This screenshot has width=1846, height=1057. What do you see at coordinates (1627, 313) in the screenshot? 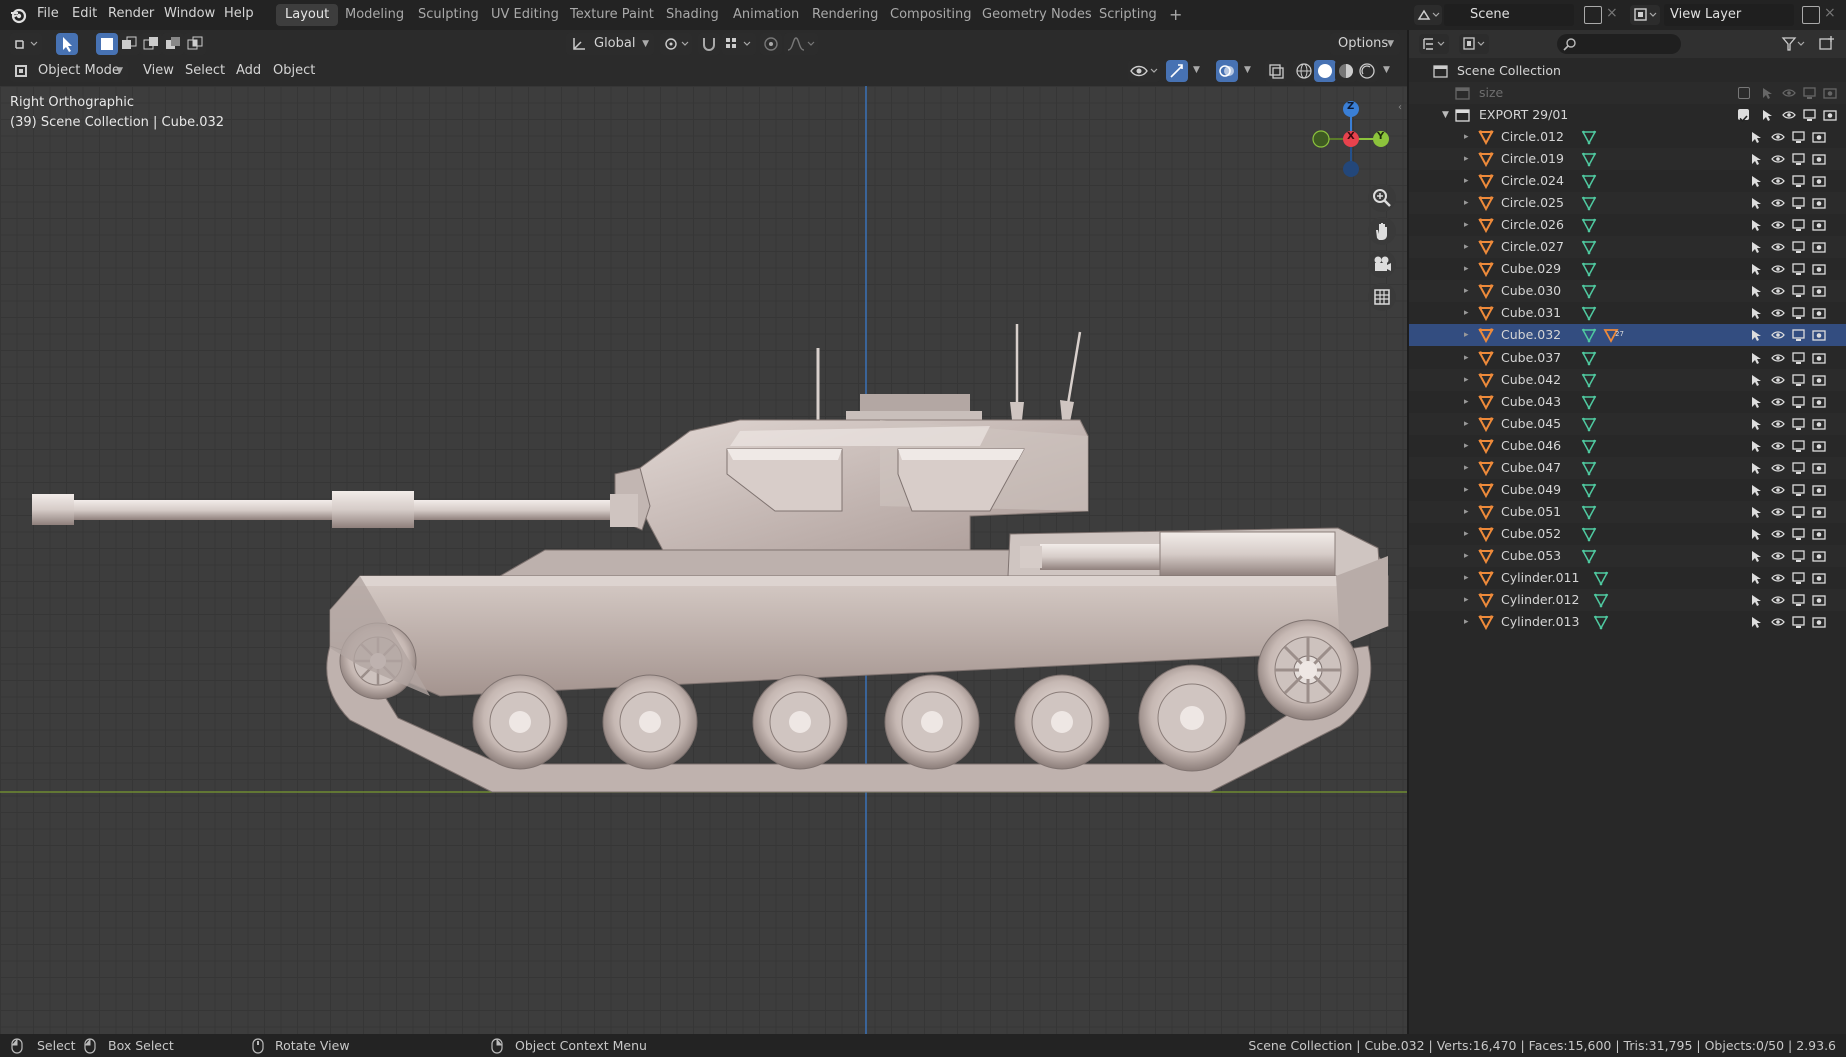
I see `outliner-object-row: ▸ Cube.031` at bounding box center [1627, 313].